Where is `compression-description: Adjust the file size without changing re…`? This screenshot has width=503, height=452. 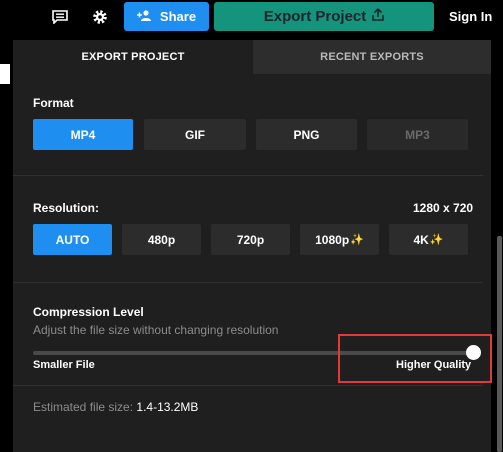
compression-description: Adjust the file size without changing re… is located at coordinates (156, 330).